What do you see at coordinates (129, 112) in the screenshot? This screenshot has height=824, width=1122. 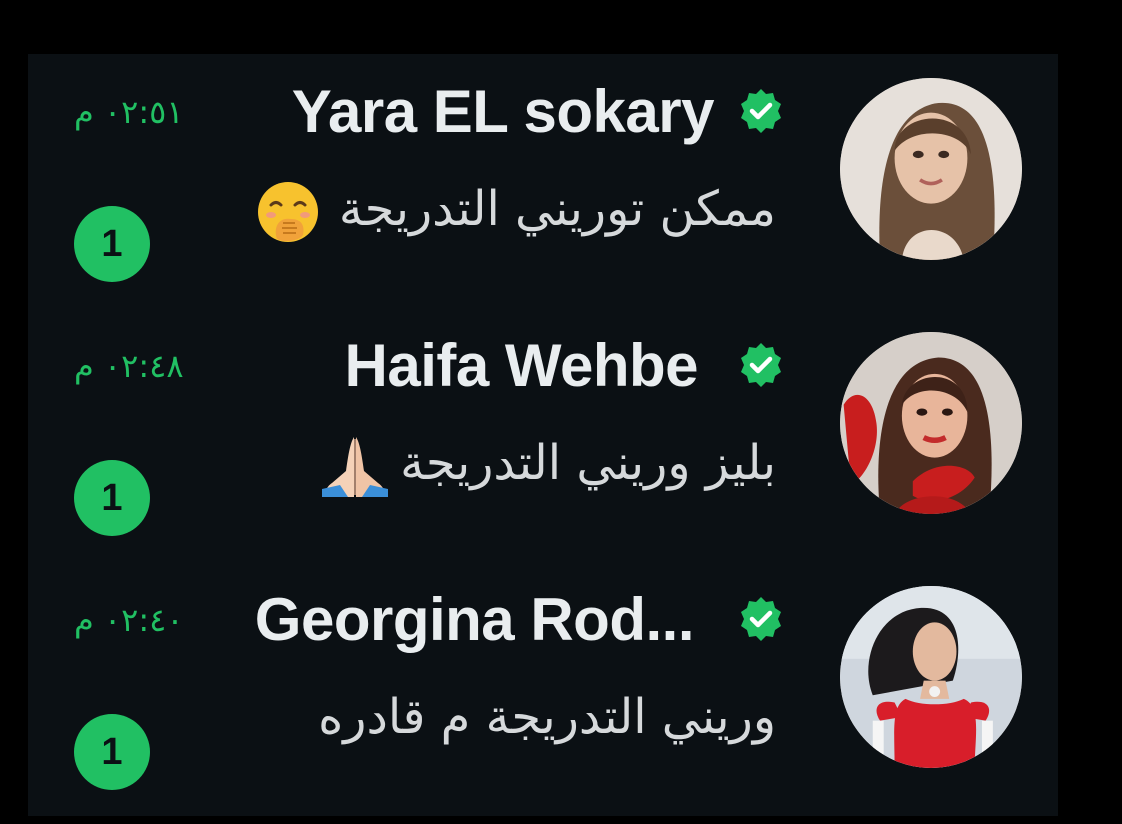 I see `timestamp: ٠٢:٥١ م` at bounding box center [129, 112].